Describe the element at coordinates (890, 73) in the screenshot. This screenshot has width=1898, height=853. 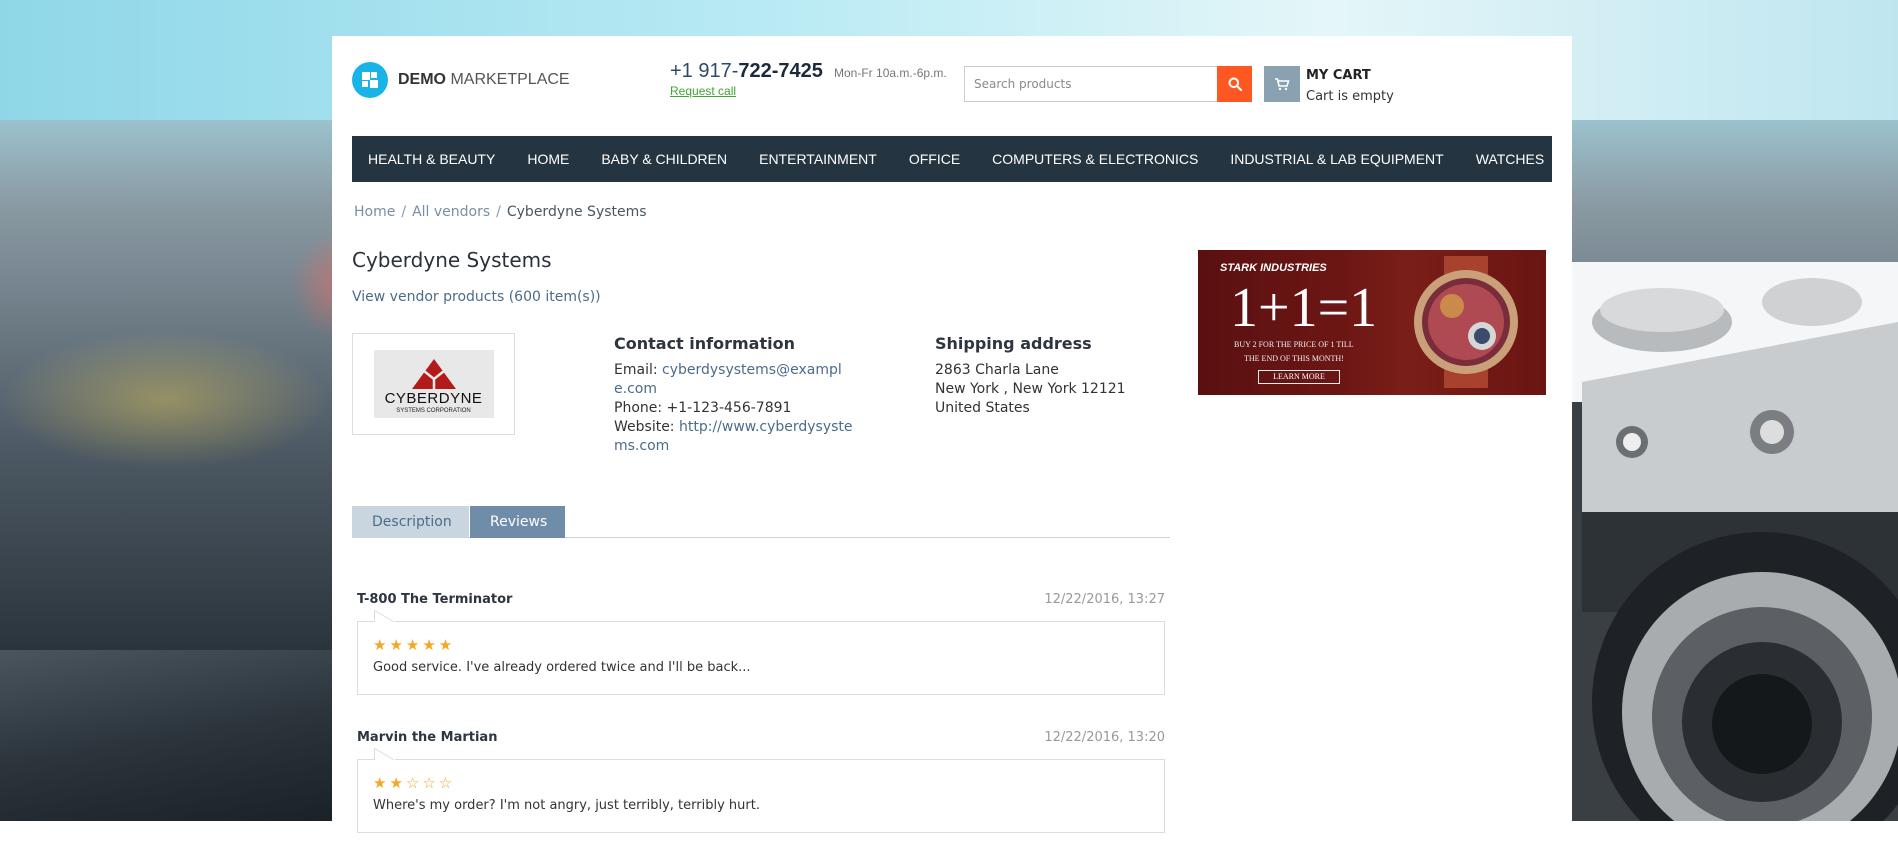
I see `phone-hours: Mon-Fr 10a.m.-6p.m.` at that location.